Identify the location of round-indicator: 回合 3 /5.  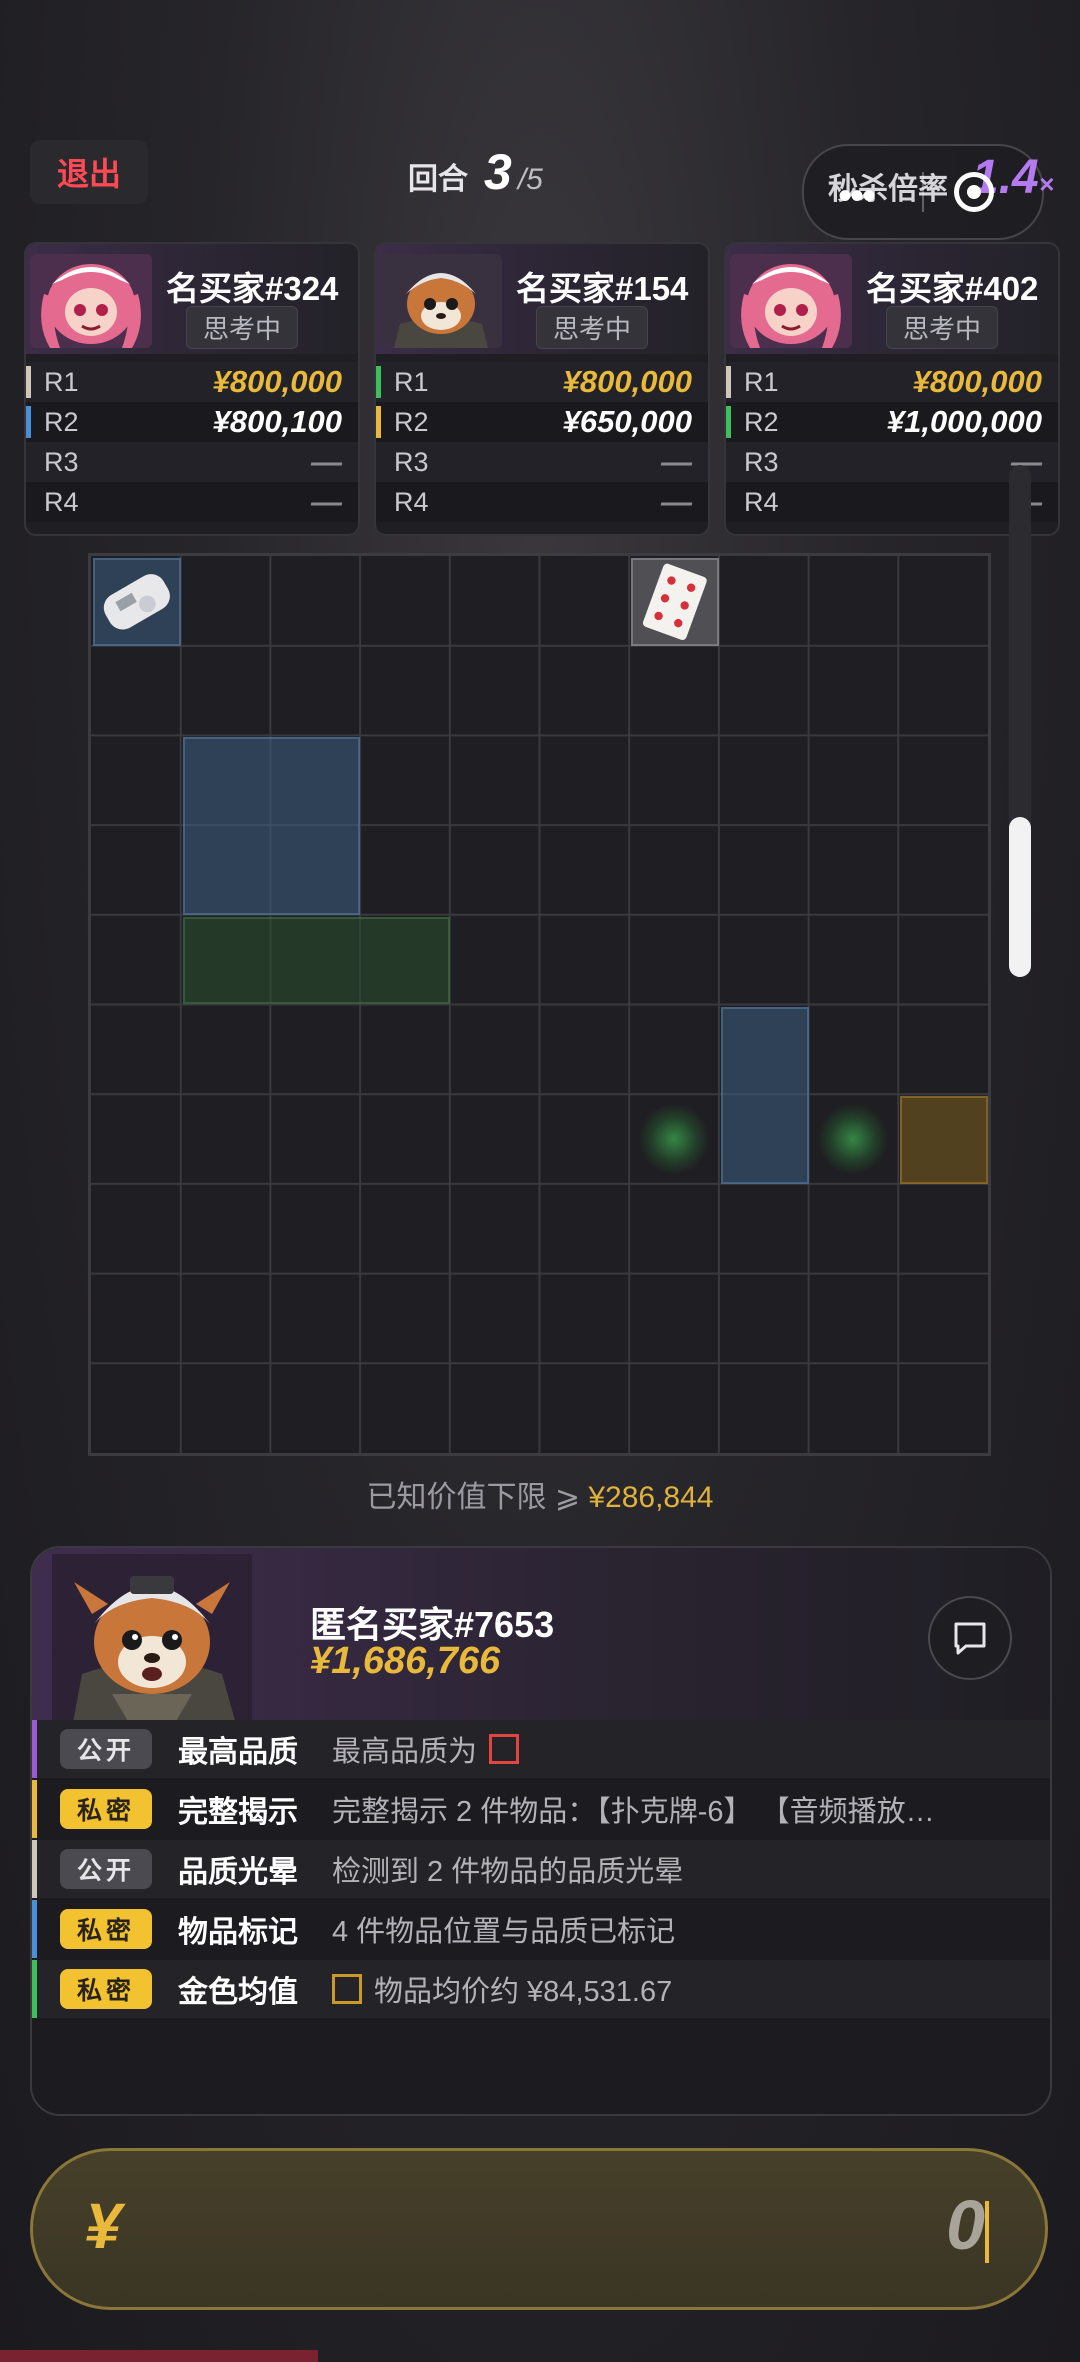
(475, 172).